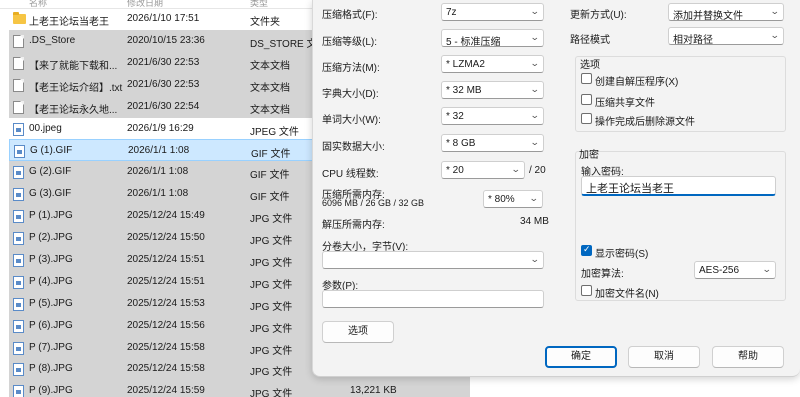  I want to click on file-date: 2025/12/24 15:50, so click(166, 237).